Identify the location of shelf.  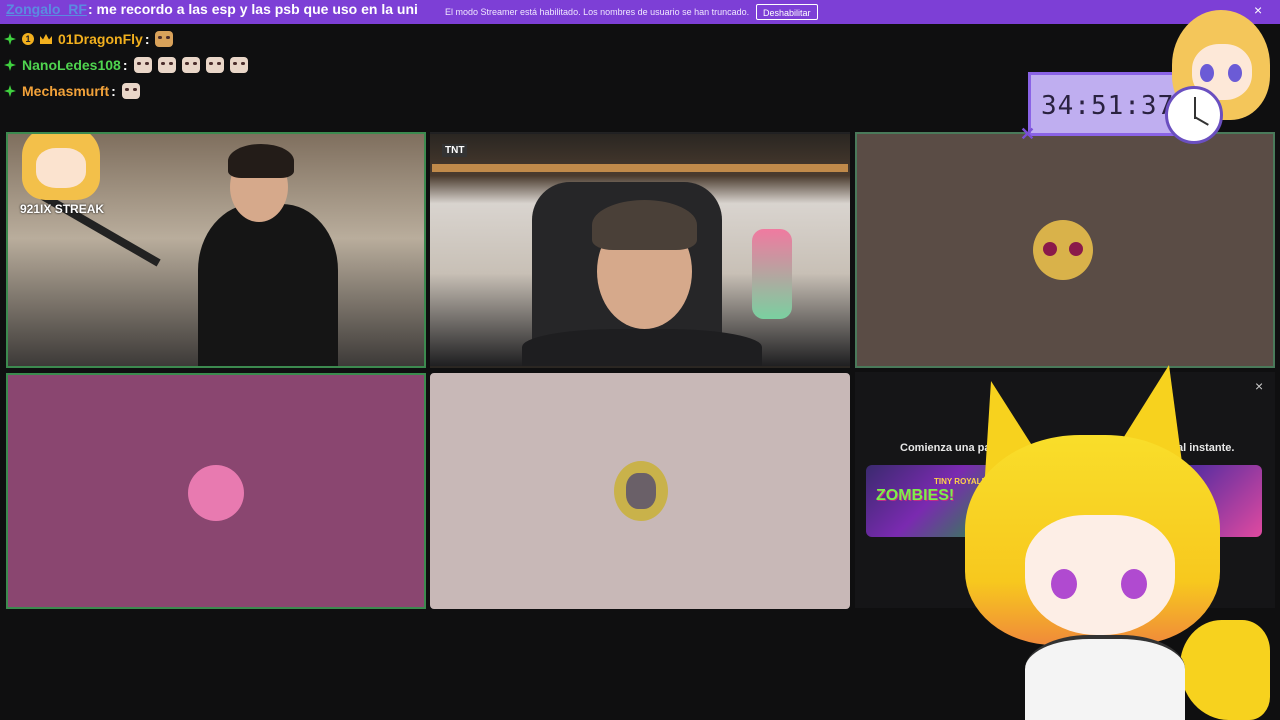
(640, 168).